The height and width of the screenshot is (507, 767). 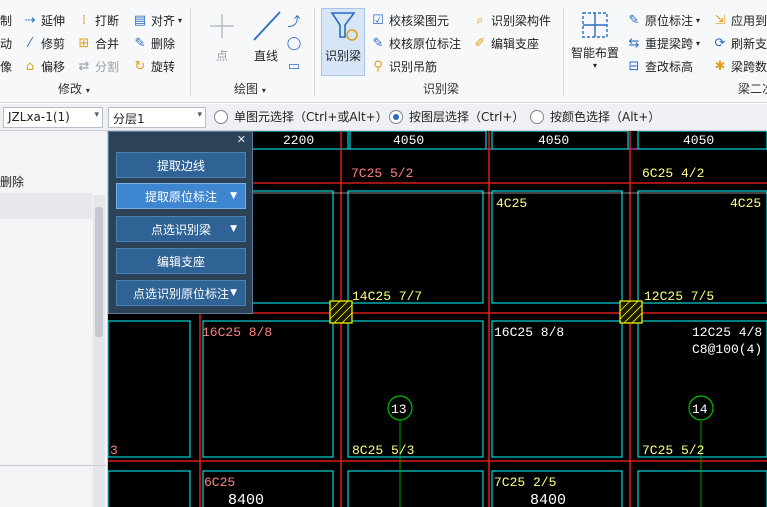 I want to click on refresh-support-button: ⟳ 刷新支, so click(x=739, y=43).